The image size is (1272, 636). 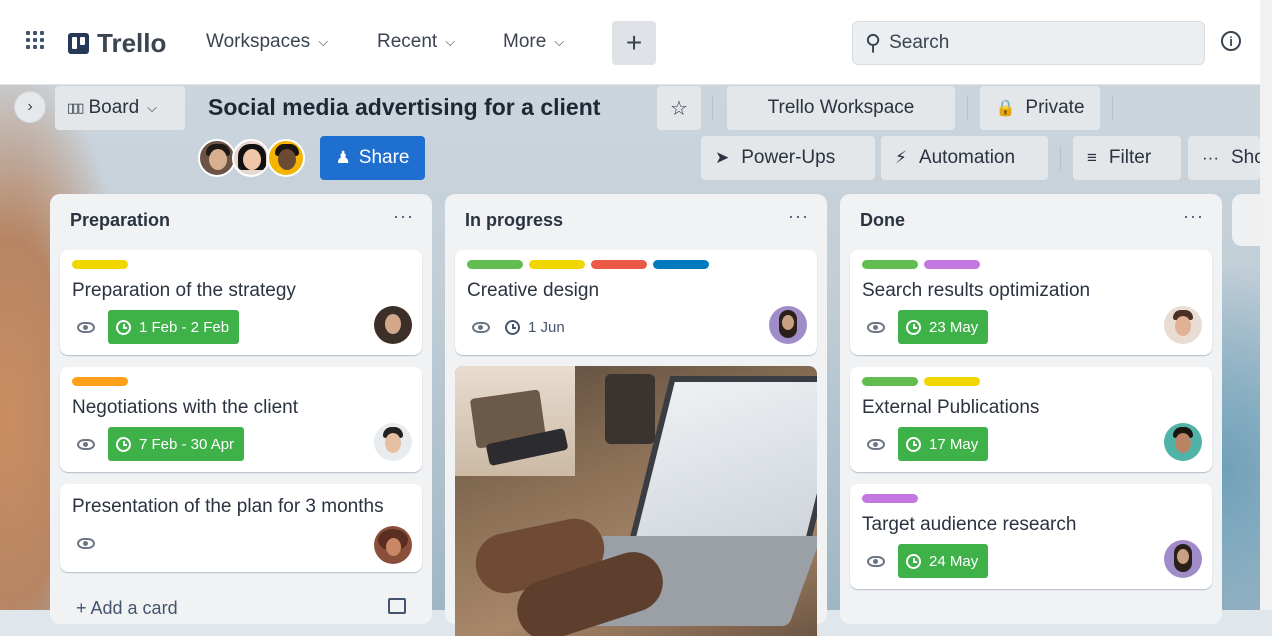 I want to click on list-title: Preparation, so click(x=120, y=220).